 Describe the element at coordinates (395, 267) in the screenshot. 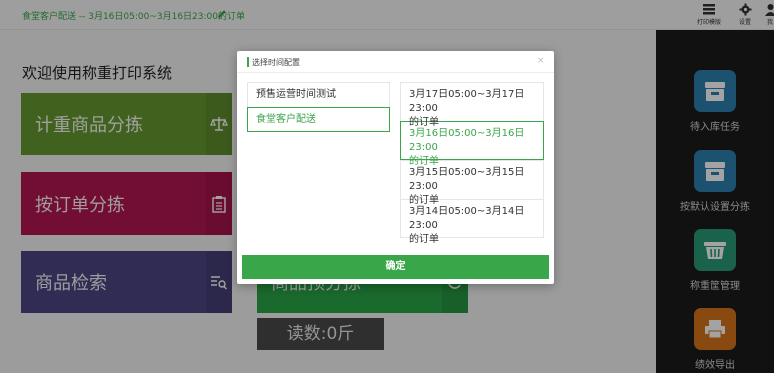

I see `confirm-button: 确定` at that location.